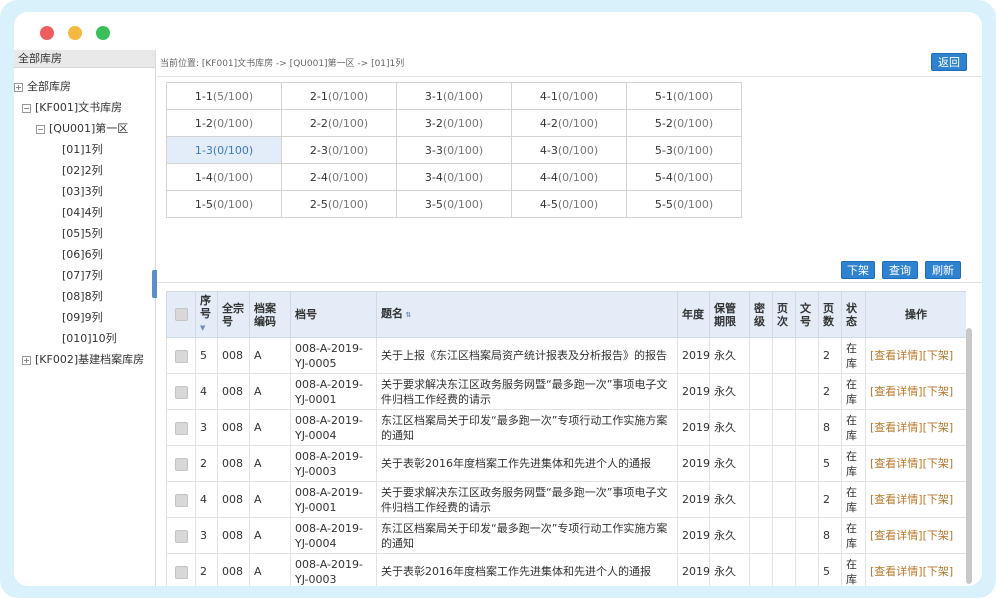 This screenshot has height=598, width=996. Describe the element at coordinates (82, 297) in the screenshot. I see `tree-node: [08]8列` at that location.